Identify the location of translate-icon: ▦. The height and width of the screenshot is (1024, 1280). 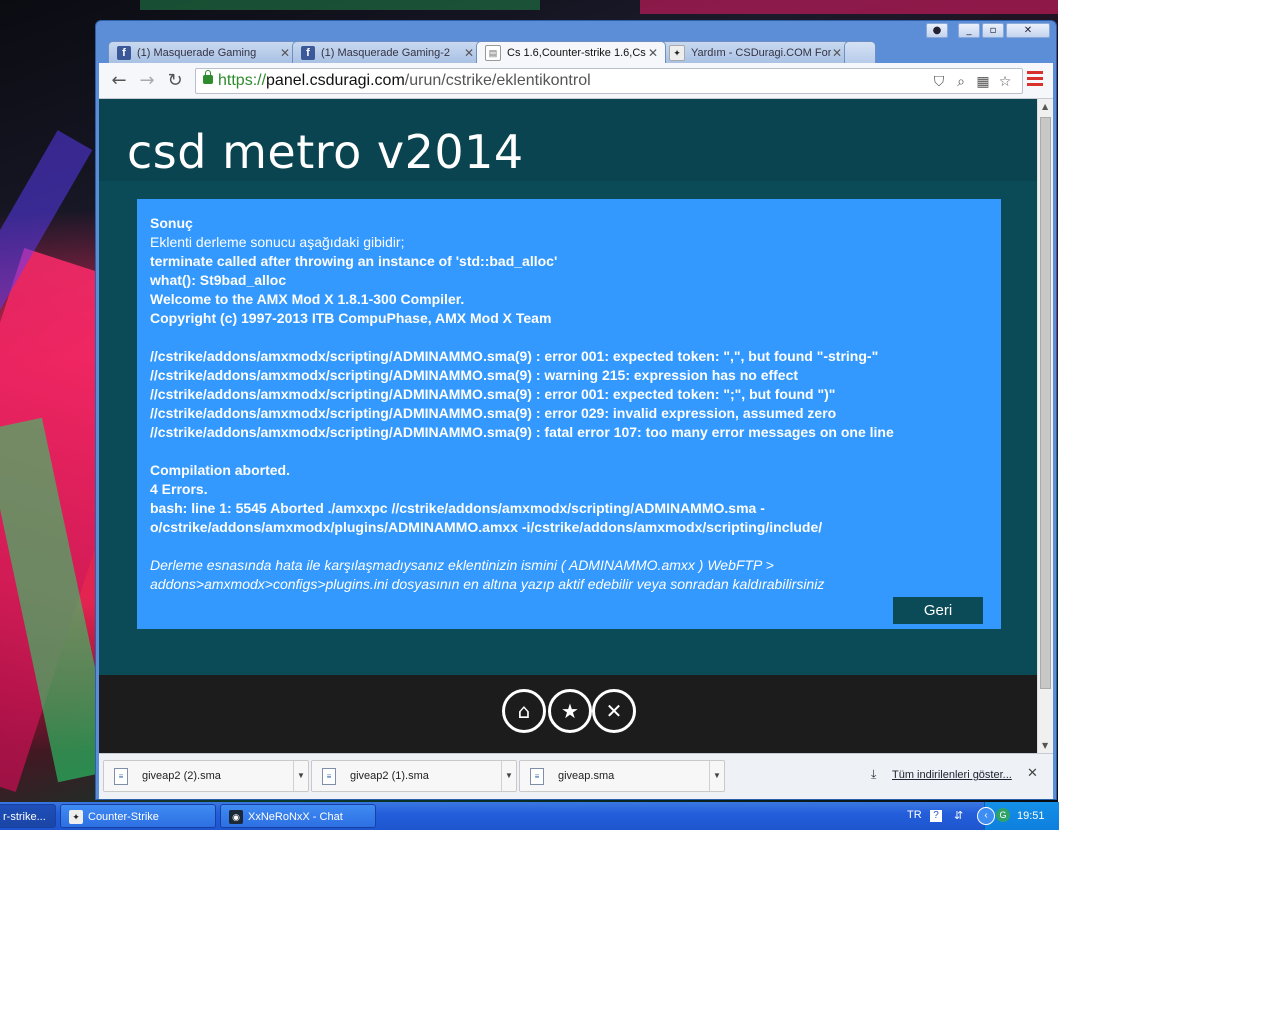
(983, 82).